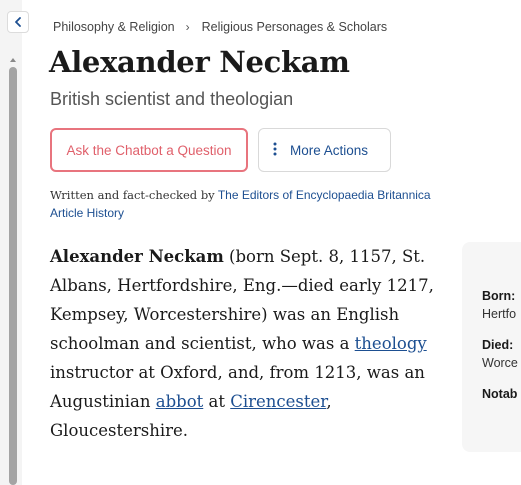 This screenshot has height=485, width=521. Describe the element at coordinates (500, 363) in the screenshot. I see `fact-died-value: Worce` at that location.